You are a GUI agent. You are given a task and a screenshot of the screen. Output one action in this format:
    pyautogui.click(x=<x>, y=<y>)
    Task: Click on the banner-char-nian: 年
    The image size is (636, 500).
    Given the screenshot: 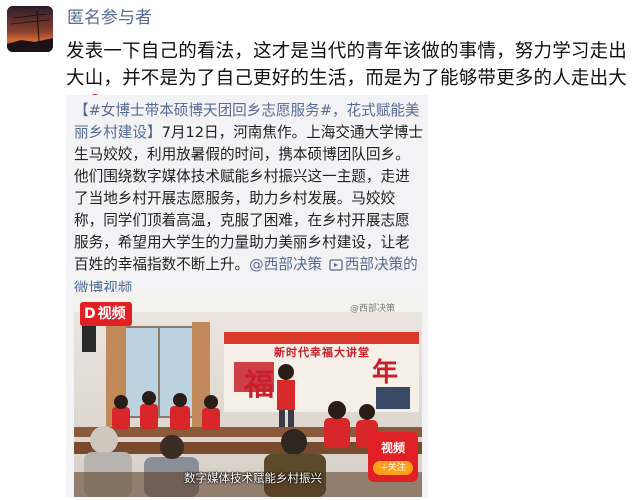 What is the action you would take?
    pyautogui.click(x=385, y=373)
    